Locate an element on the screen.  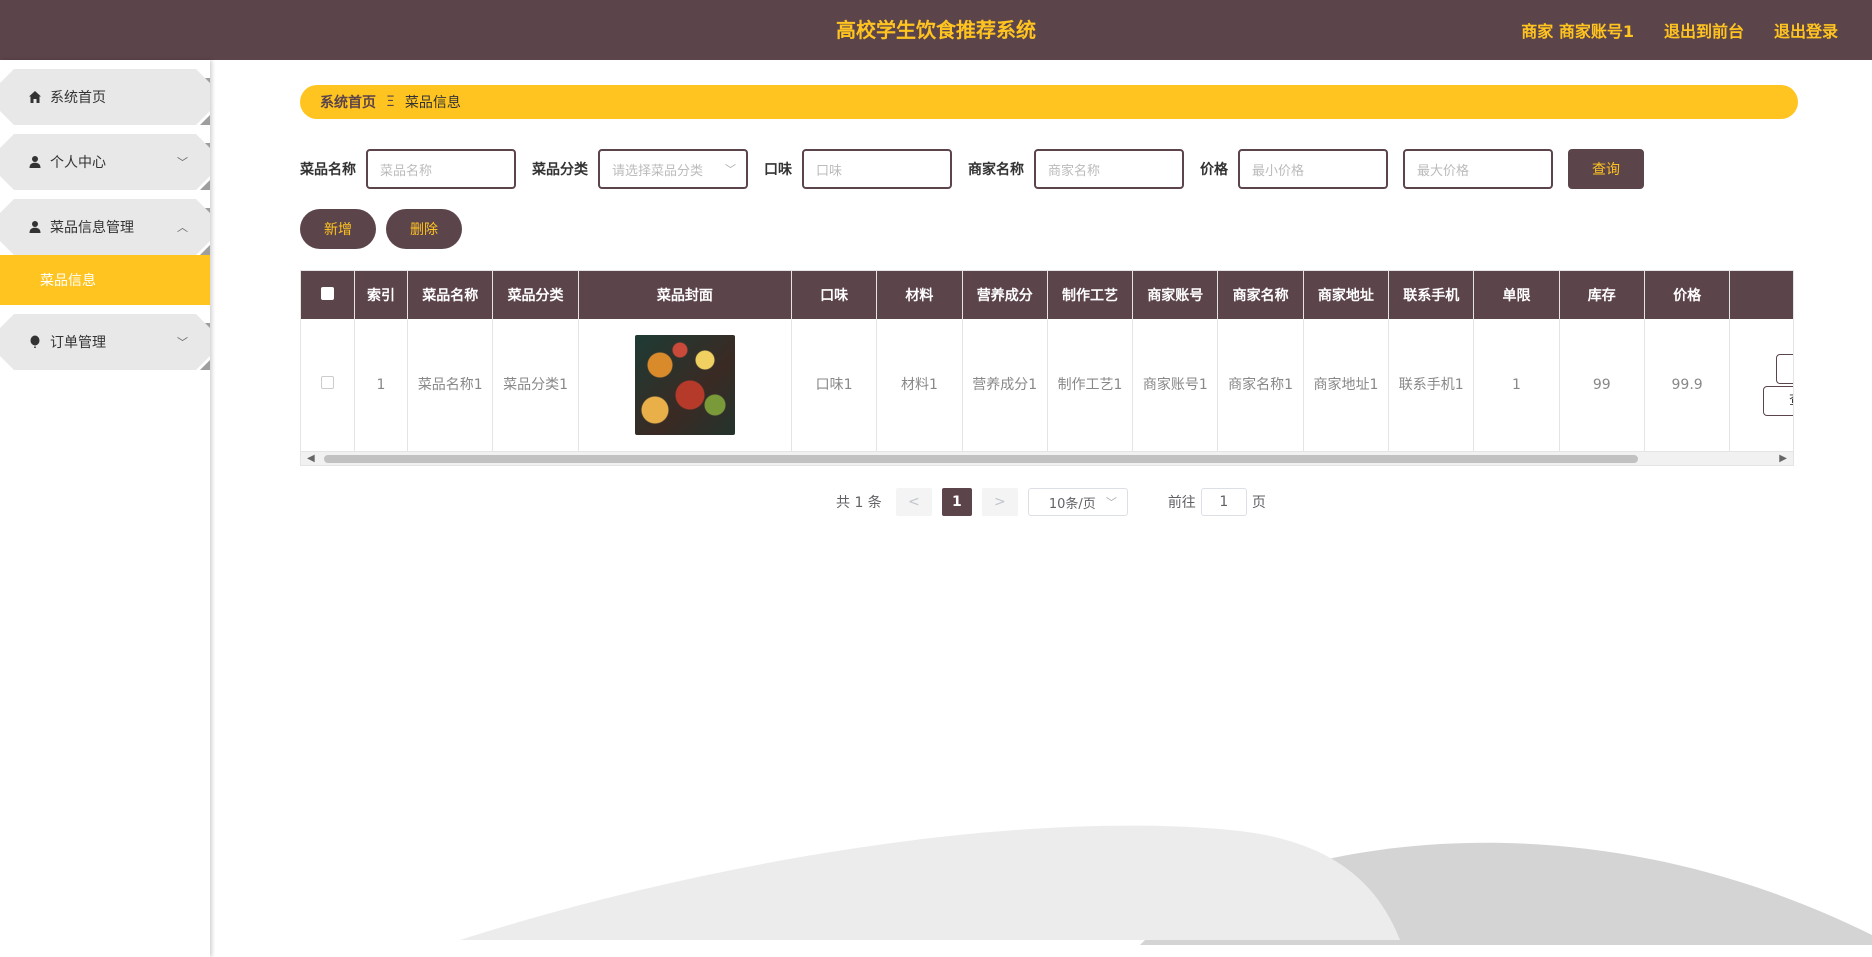
column-header: 商家地址 is located at coordinates (1346, 295).